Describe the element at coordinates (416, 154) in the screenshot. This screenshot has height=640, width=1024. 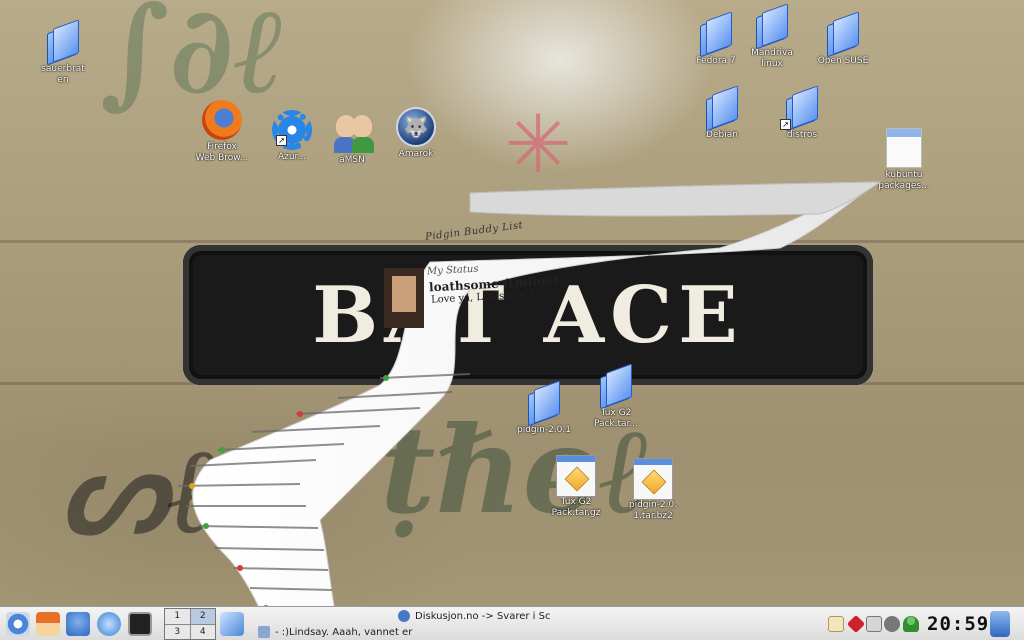
I see `icon-label: Amarok` at that location.